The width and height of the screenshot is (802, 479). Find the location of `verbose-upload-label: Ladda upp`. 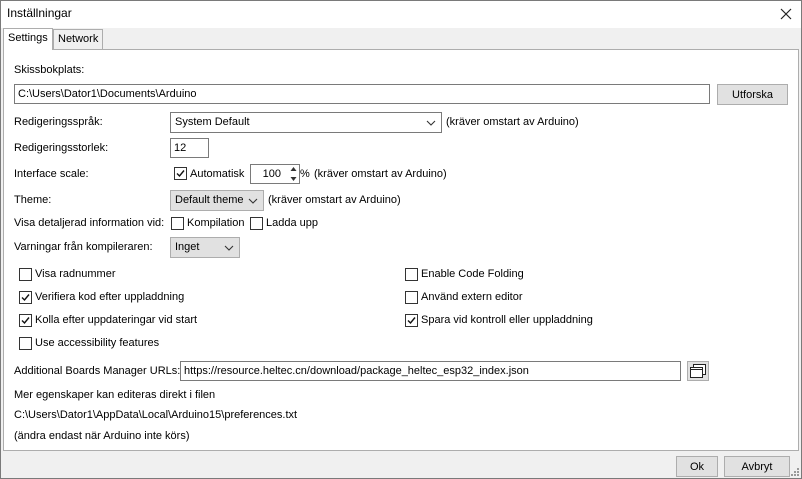

verbose-upload-label: Ladda upp is located at coordinates (292, 223).